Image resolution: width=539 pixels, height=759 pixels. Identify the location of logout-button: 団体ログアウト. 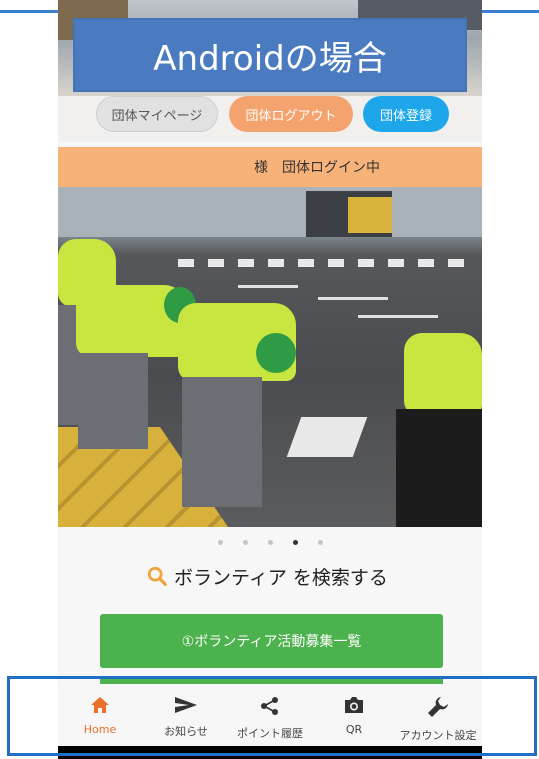
(291, 114).